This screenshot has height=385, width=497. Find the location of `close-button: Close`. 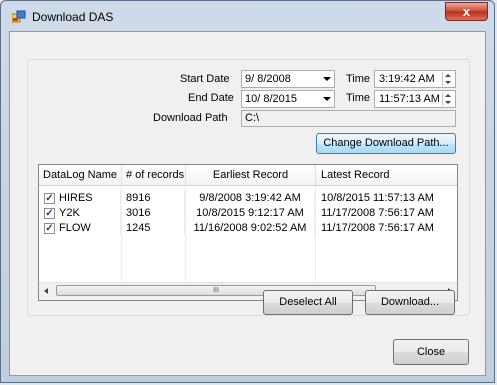

close-button: Close is located at coordinates (431, 352).